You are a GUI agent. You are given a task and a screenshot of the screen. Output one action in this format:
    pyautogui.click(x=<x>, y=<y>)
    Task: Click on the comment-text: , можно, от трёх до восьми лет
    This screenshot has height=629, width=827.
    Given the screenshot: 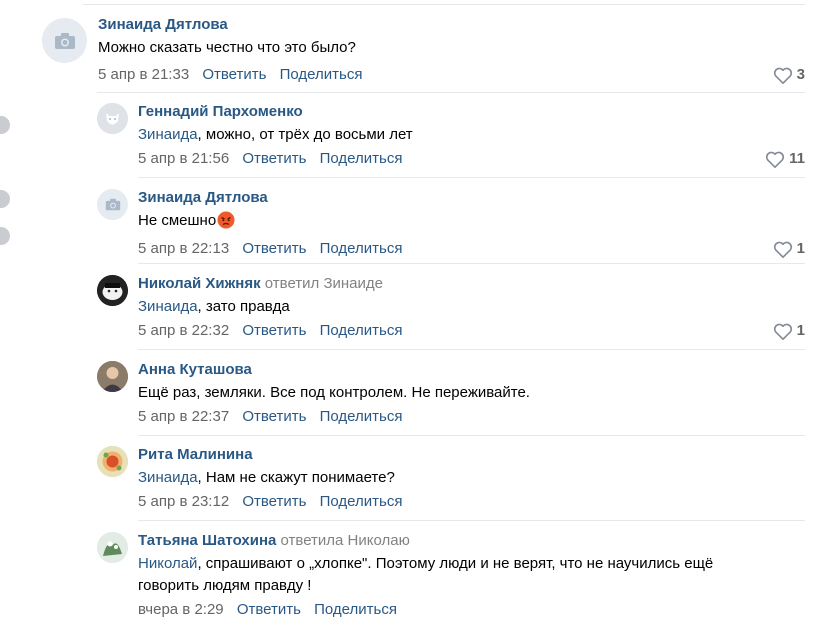 What is the action you would take?
    pyautogui.click(x=305, y=134)
    